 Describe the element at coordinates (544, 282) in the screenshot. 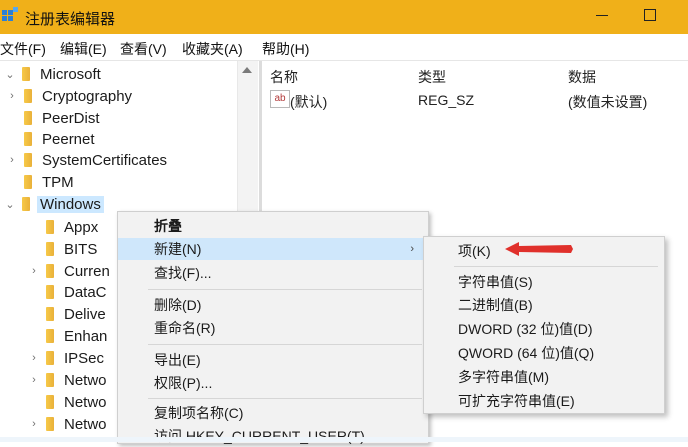

I see `submenu-item-string-value: 字符串值(S)` at that location.